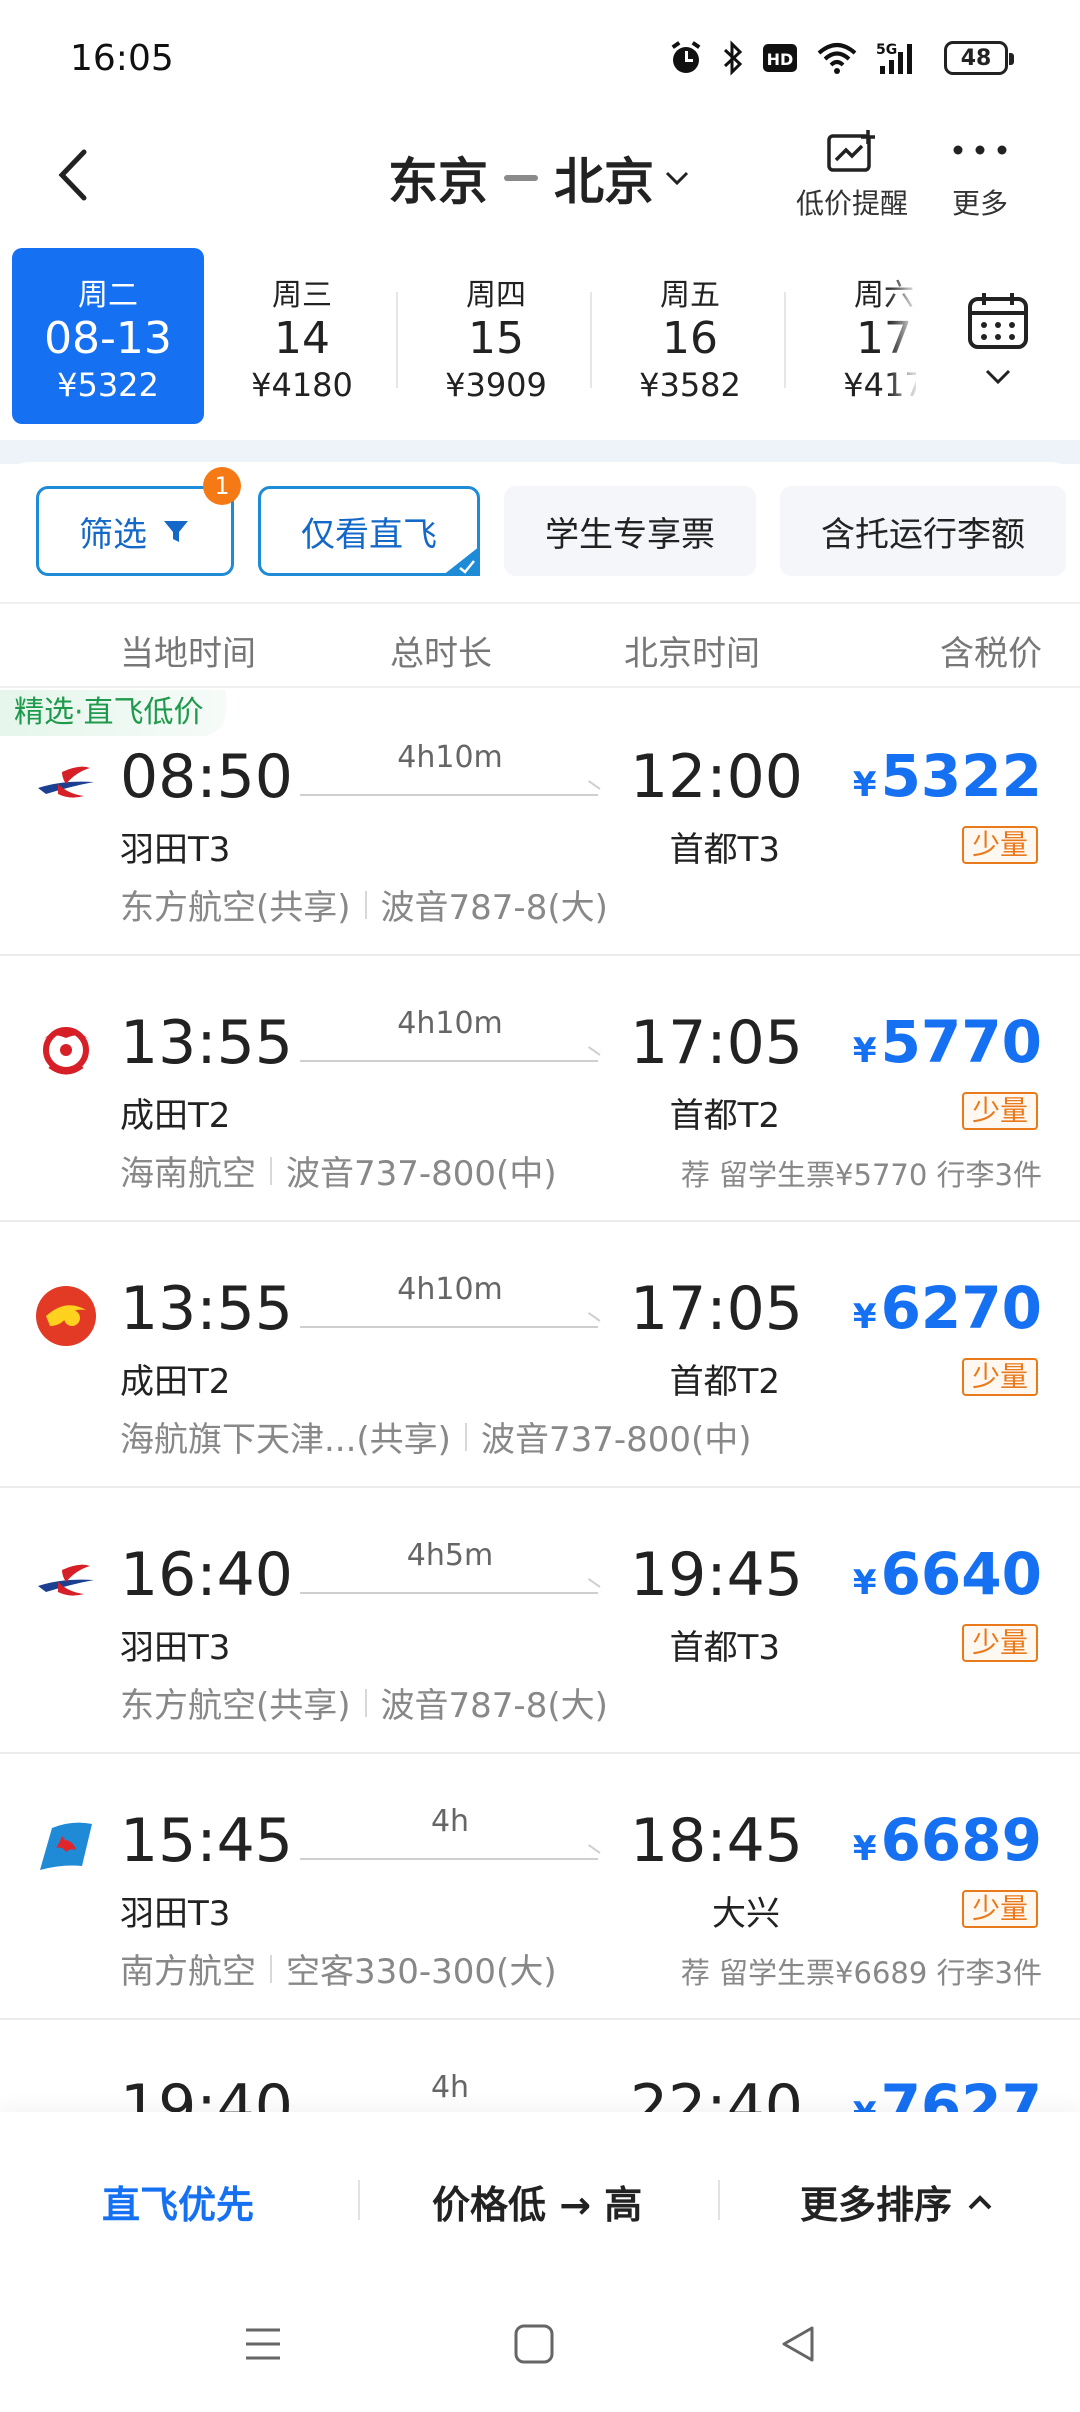  Describe the element at coordinates (66, 1051) in the screenshot. I see `hainan-airlines-logo-icon` at that location.